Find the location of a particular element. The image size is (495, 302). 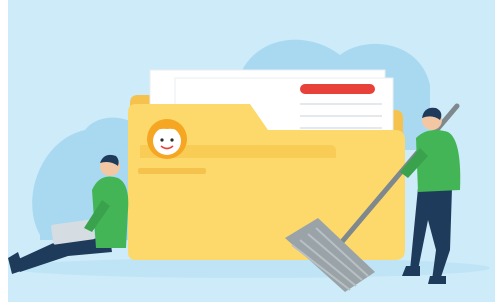

person-sitting-shoe is located at coordinates (16, 263).